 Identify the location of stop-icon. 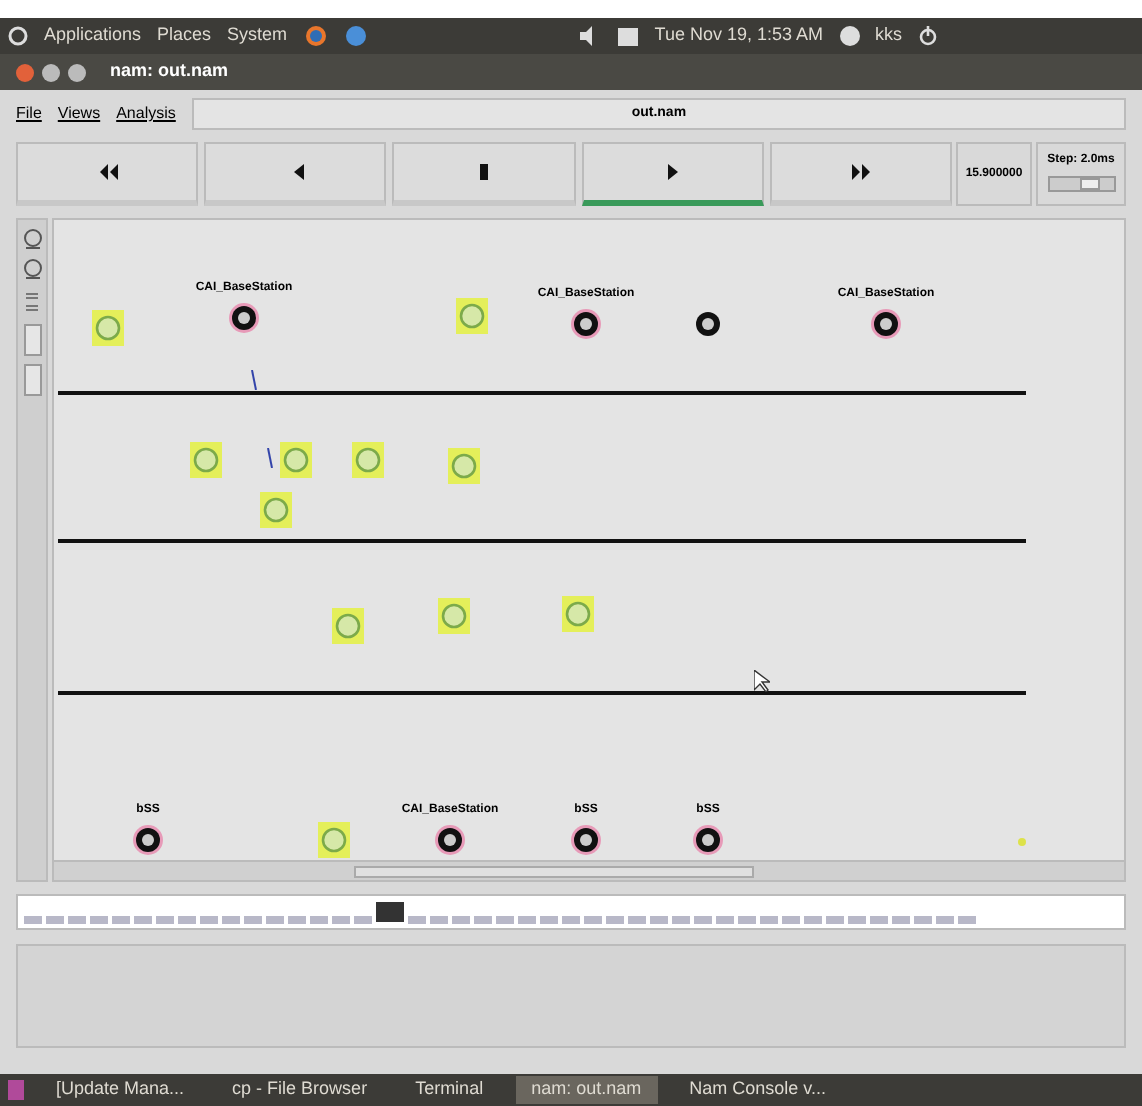
(484, 172).